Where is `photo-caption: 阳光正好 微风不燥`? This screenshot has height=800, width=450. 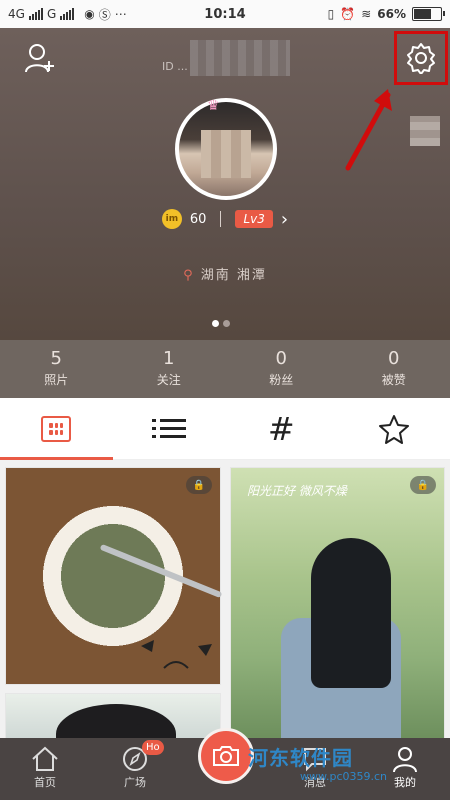 photo-caption: 阳光正好 微风不燥 is located at coordinates (297, 491).